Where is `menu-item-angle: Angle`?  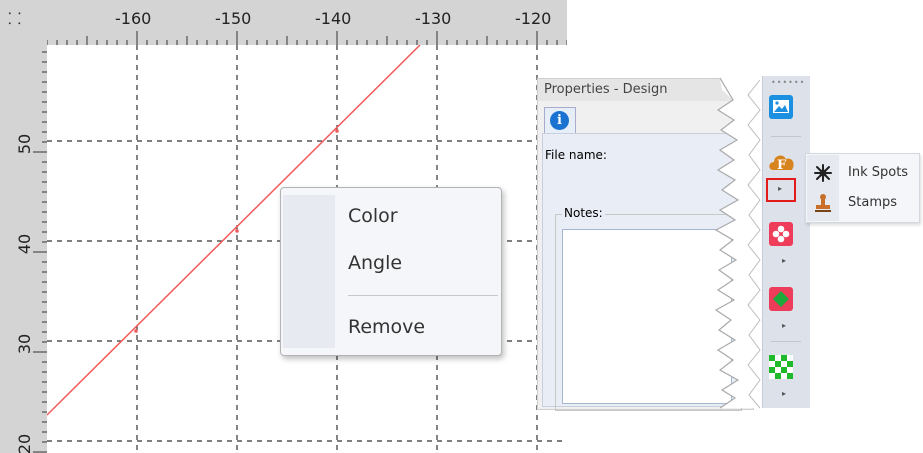
menu-item-angle: Angle is located at coordinates (375, 263).